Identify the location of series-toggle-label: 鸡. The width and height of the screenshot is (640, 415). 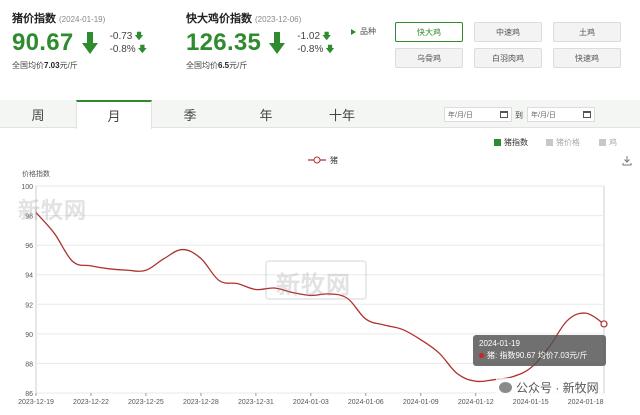
(613, 142).